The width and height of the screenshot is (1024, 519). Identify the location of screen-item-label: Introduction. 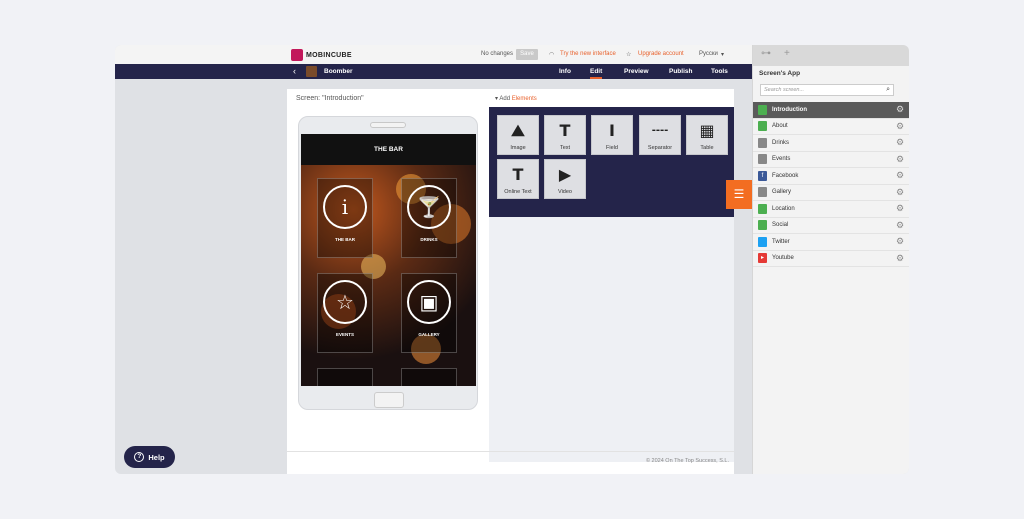
(789, 109).